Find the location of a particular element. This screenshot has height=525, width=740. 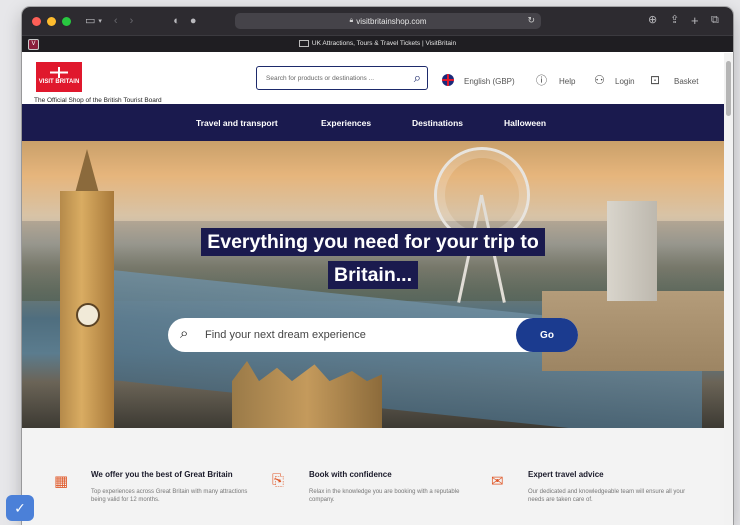

download-icon: ⊕ is located at coordinates (652, 20).